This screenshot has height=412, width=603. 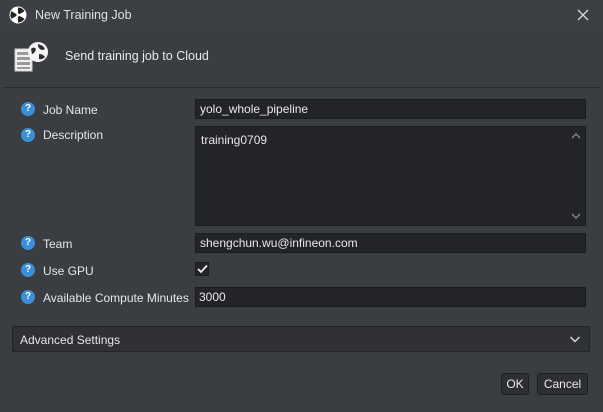 What do you see at coordinates (515, 384) in the screenshot?
I see `ok-button: OK` at bounding box center [515, 384].